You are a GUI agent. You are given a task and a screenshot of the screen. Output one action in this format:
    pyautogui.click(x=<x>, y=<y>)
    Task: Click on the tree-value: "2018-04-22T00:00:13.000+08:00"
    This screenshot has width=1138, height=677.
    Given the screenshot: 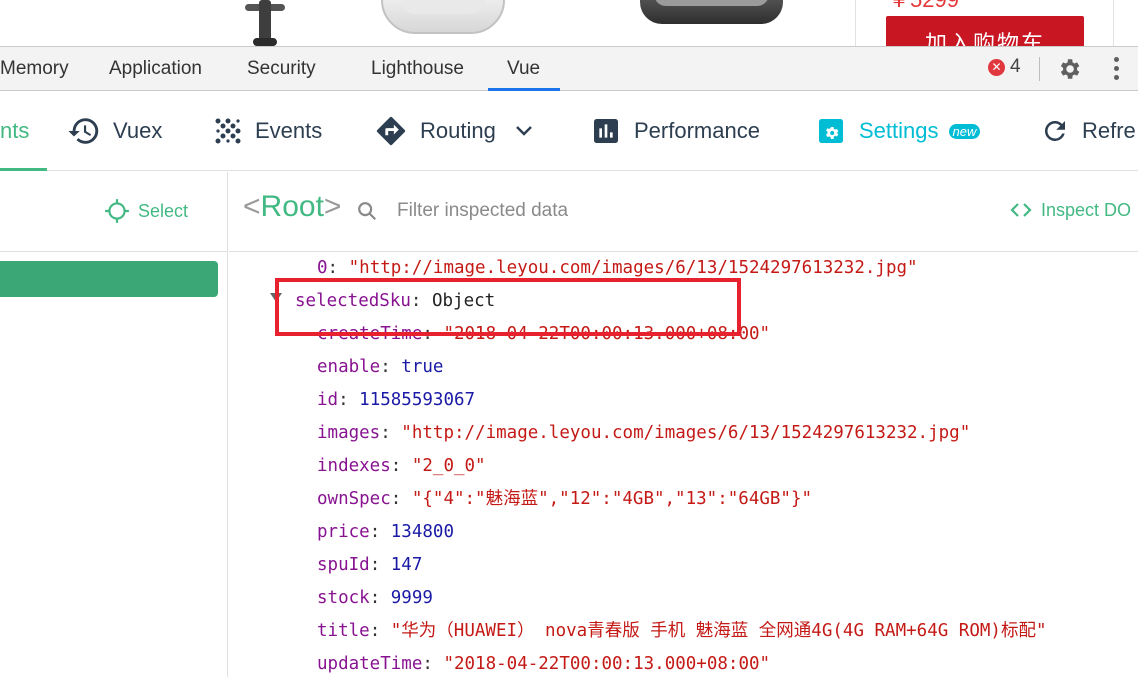 What is the action you would take?
    pyautogui.click(x=607, y=664)
    